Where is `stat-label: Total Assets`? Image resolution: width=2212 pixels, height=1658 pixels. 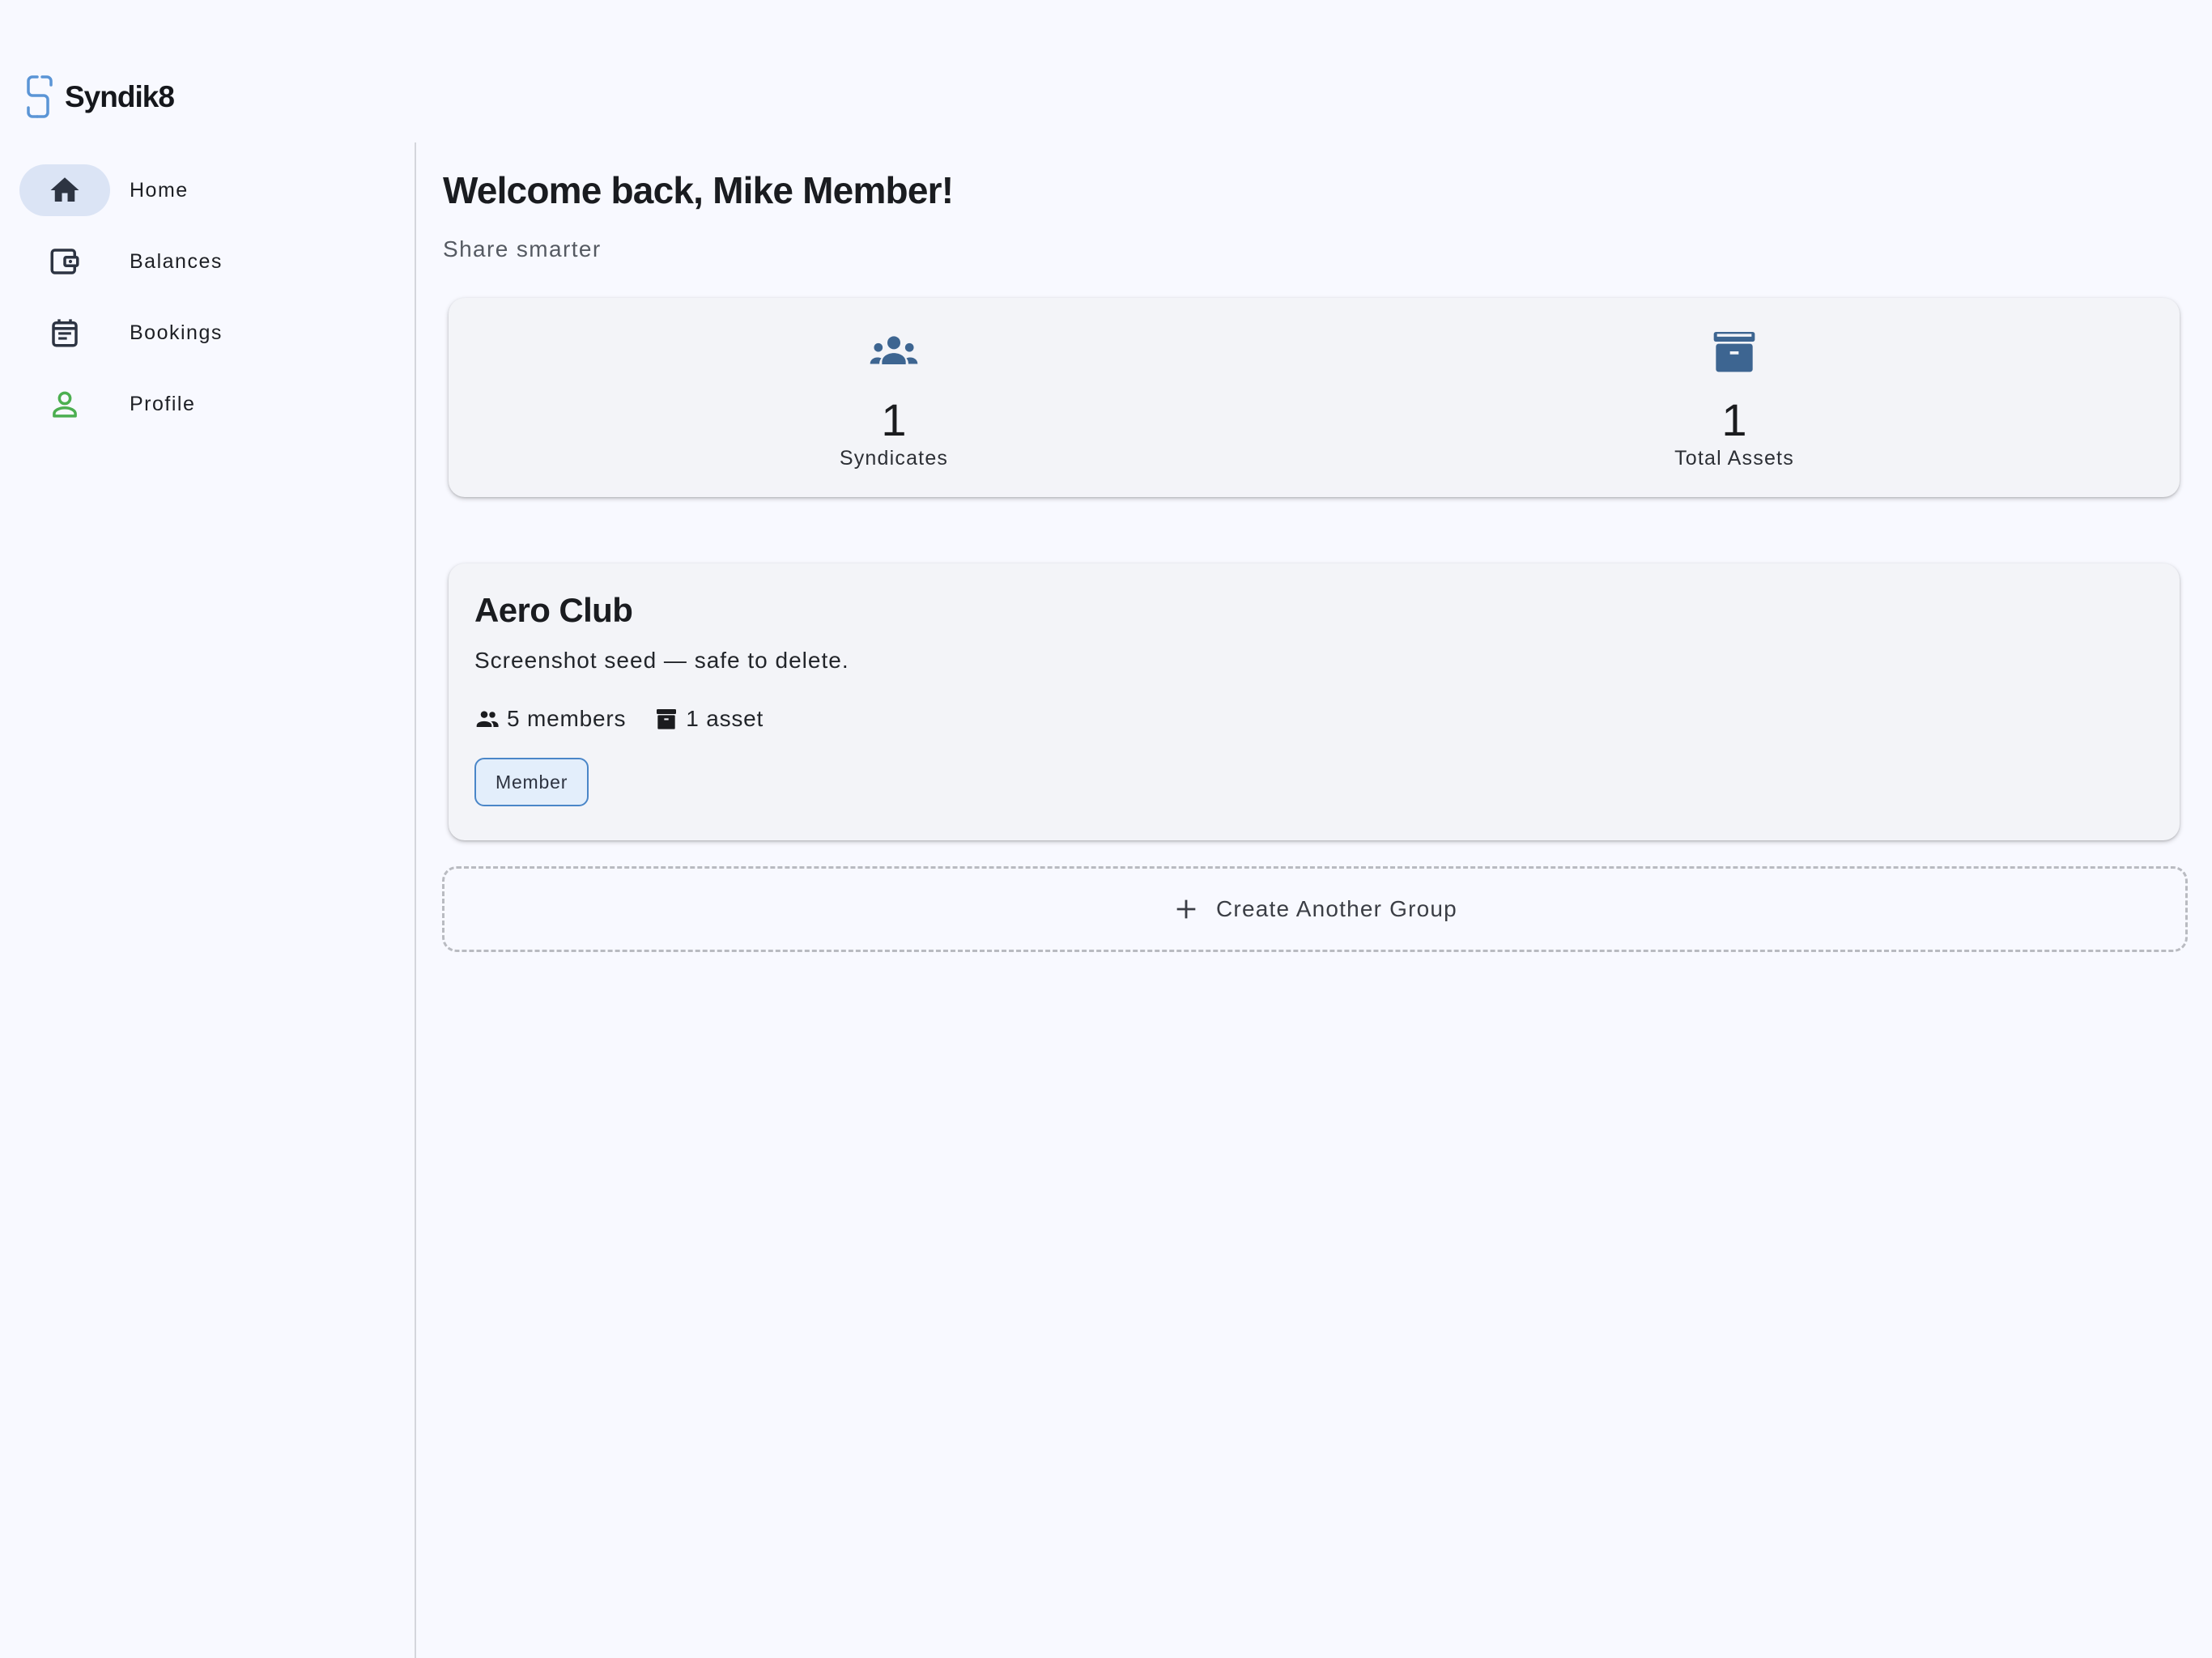 stat-label: Total Assets is located at coordinates (1734, 458).